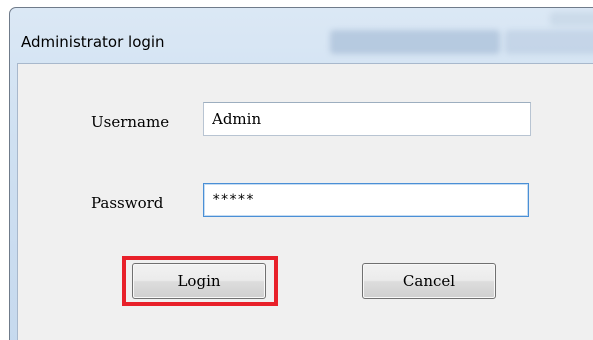  What do you see at coordinates (130, 122) in the screenshot?
I see `username-label: Username` at bounding box center [130, 122].